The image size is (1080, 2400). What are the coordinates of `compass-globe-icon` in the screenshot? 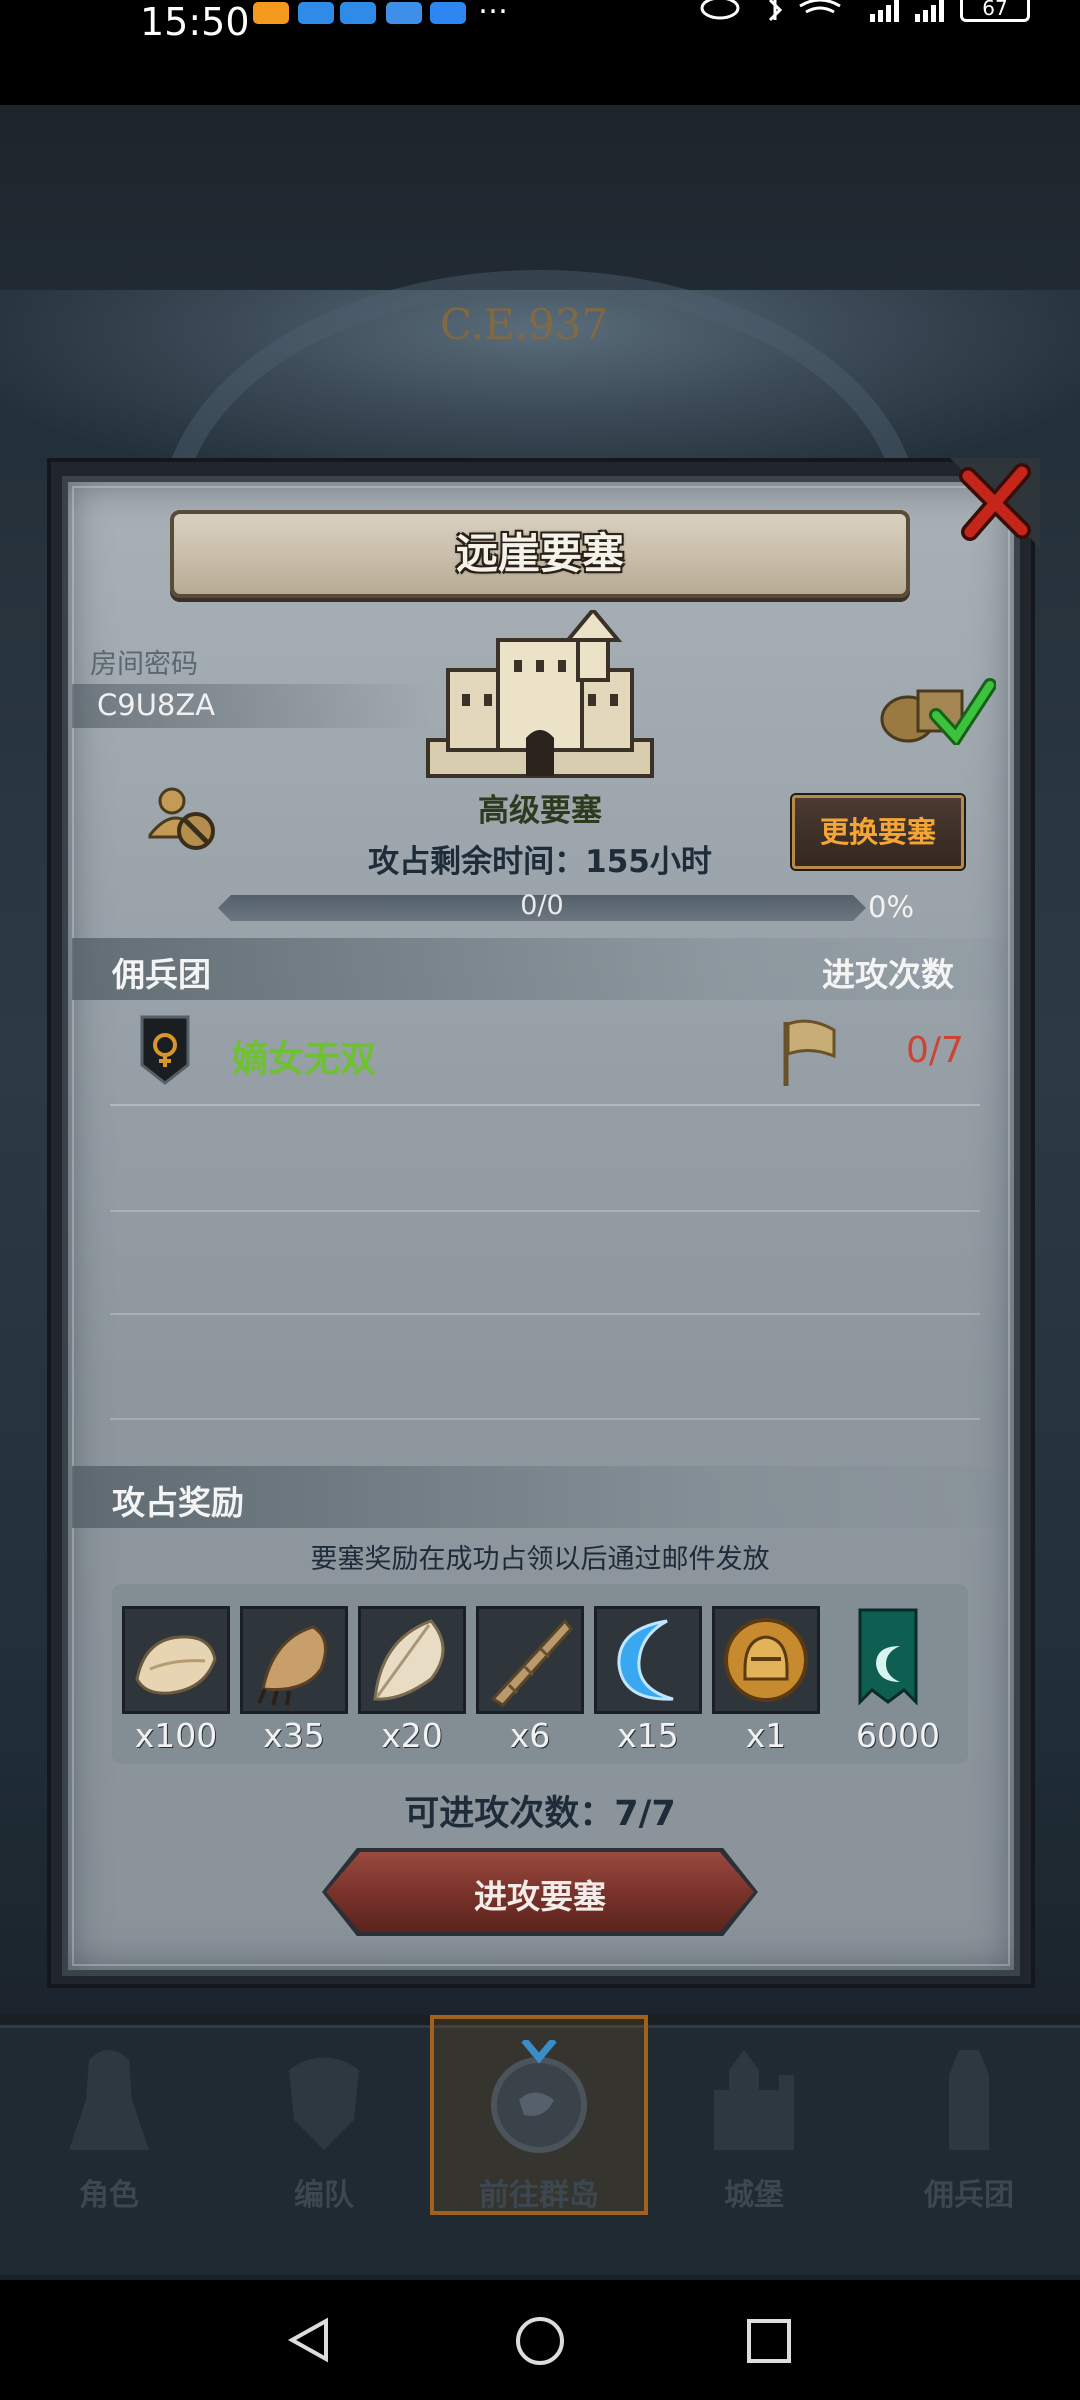 It's located at (539, 2096).